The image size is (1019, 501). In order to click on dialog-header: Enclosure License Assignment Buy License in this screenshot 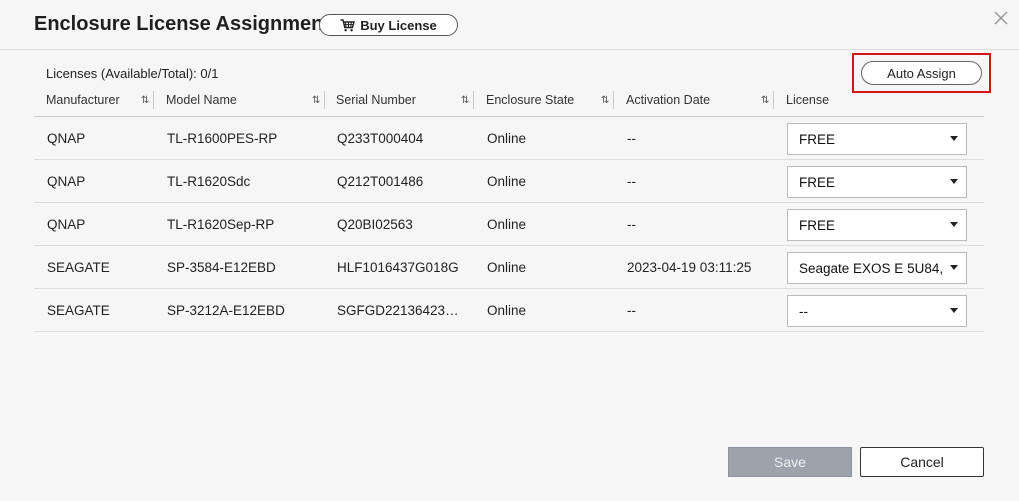, I will do `click(509, 25)`.